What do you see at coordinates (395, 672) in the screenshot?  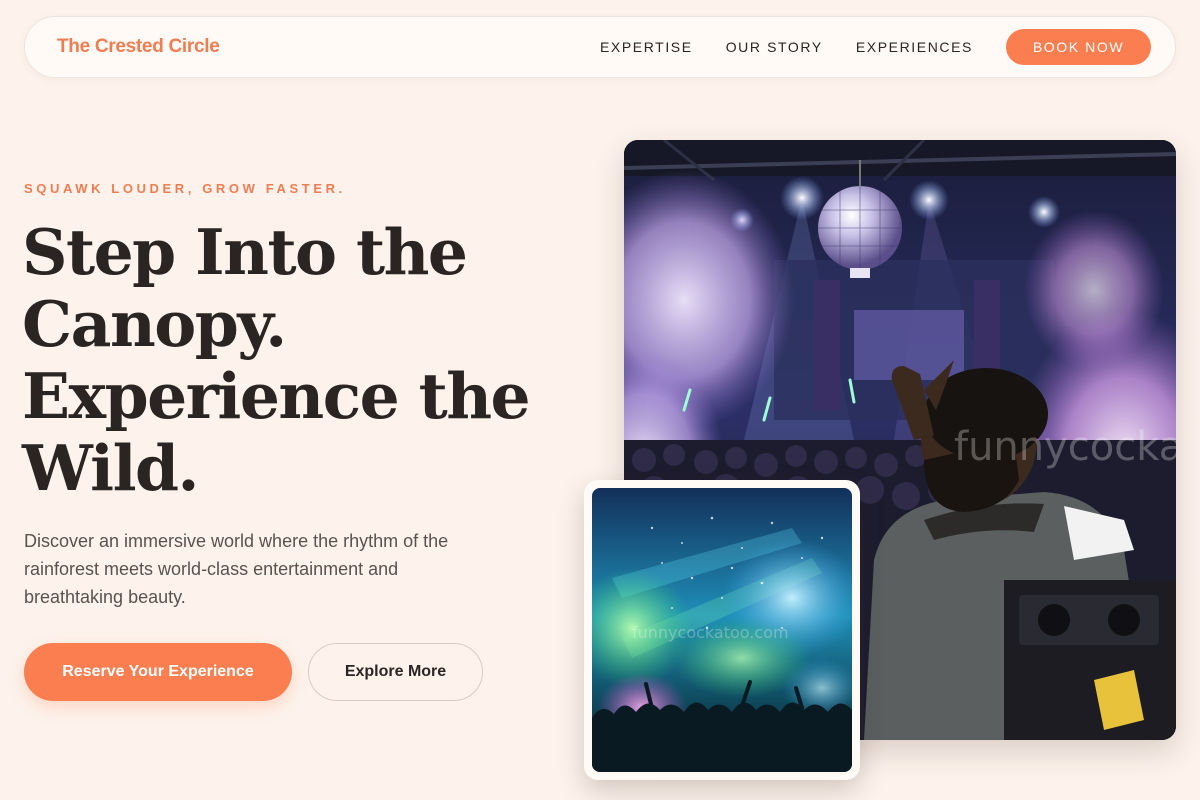 I see `explore-more-button: Explore More` at bounding box center [395, 672].